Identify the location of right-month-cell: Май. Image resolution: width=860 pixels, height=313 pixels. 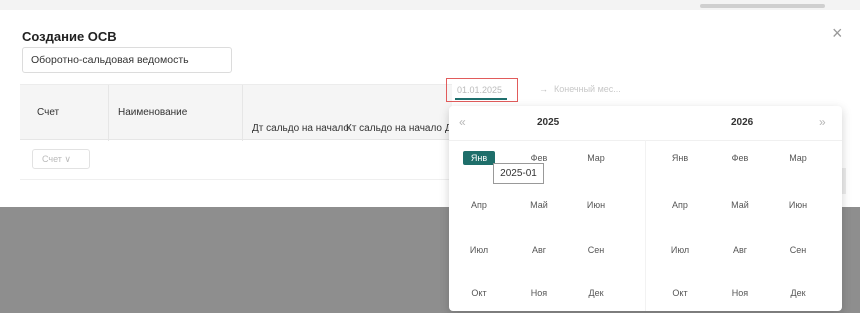
(740, 205).